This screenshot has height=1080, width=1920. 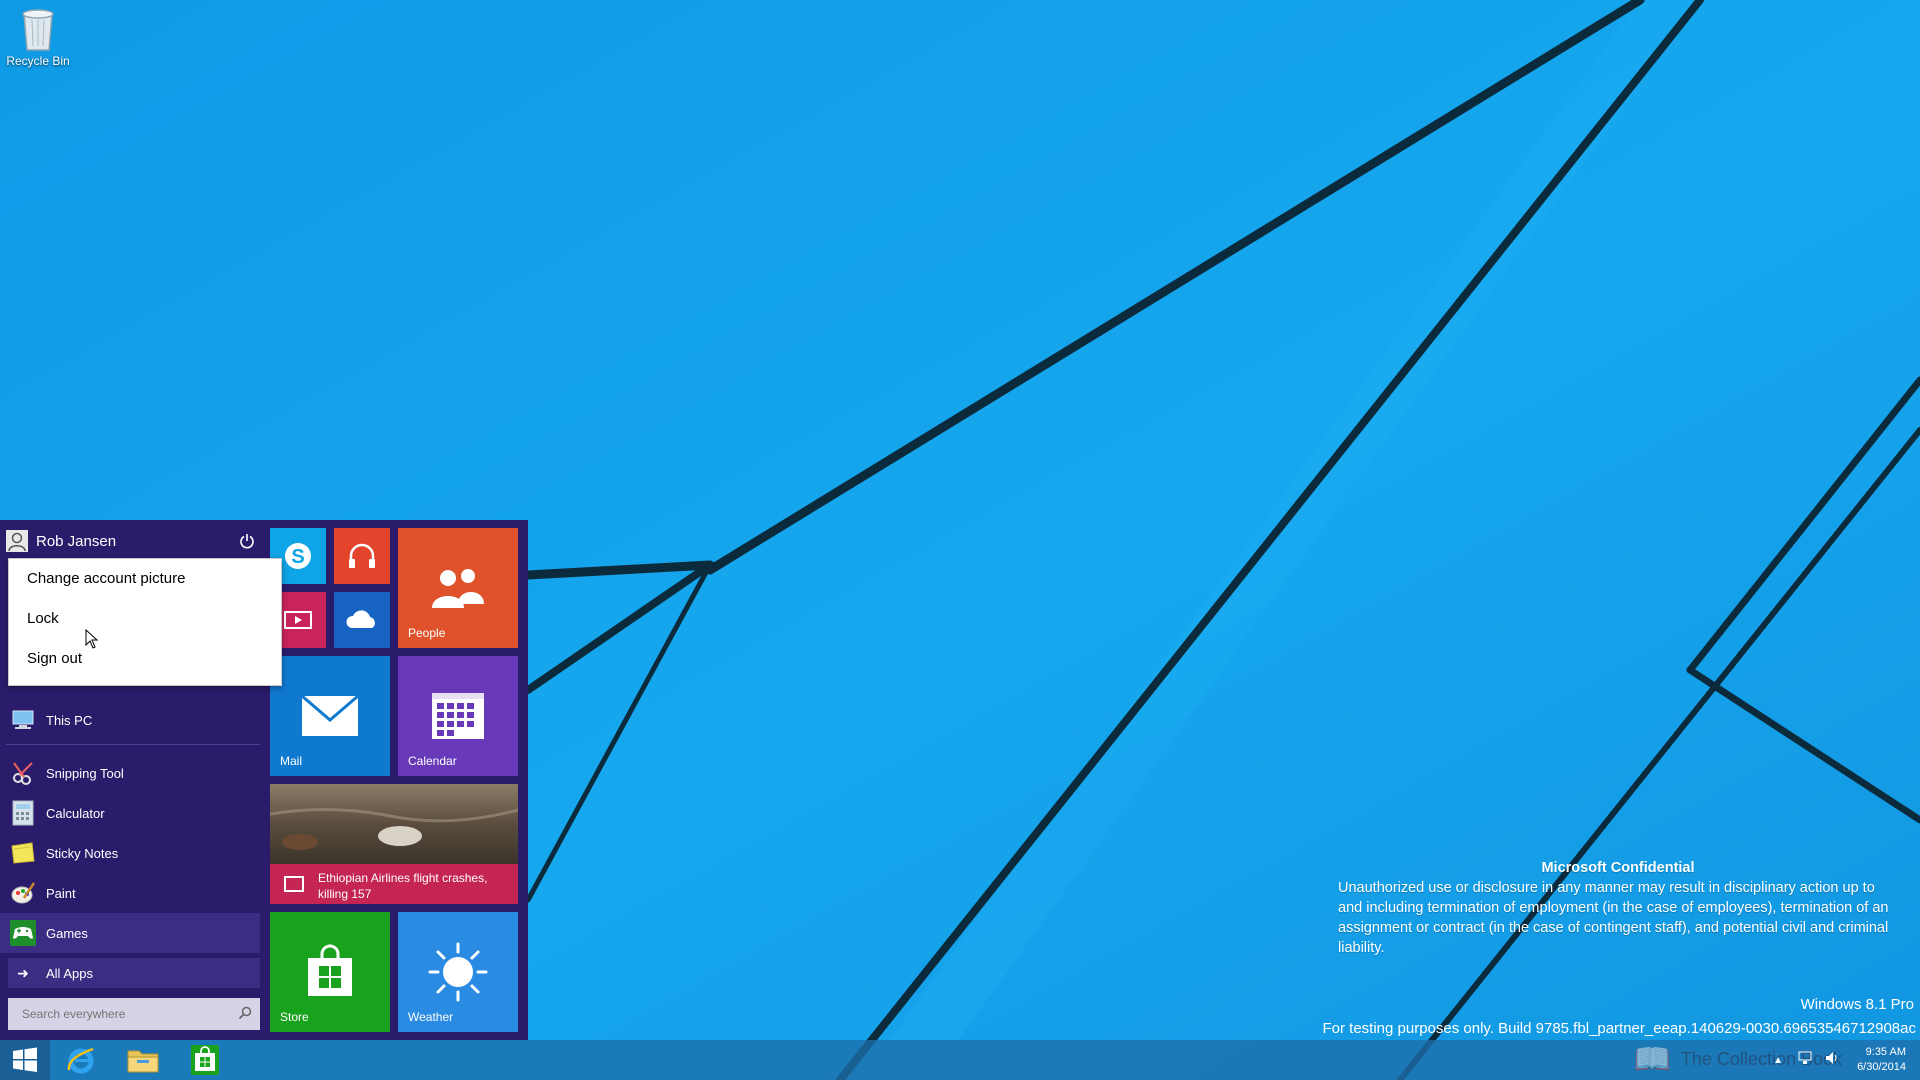 What do you see at coordinates (245, 1013) in the screenshot?
I see `search-icon` at bounding box center [245, 1013].